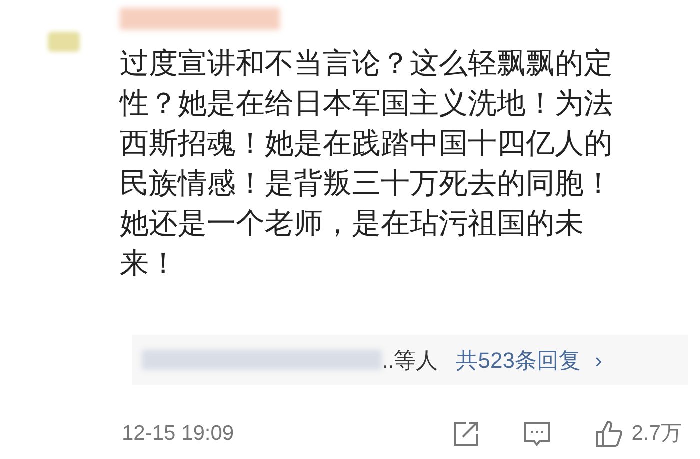  I want to click on share-icon, so click(466, 434).